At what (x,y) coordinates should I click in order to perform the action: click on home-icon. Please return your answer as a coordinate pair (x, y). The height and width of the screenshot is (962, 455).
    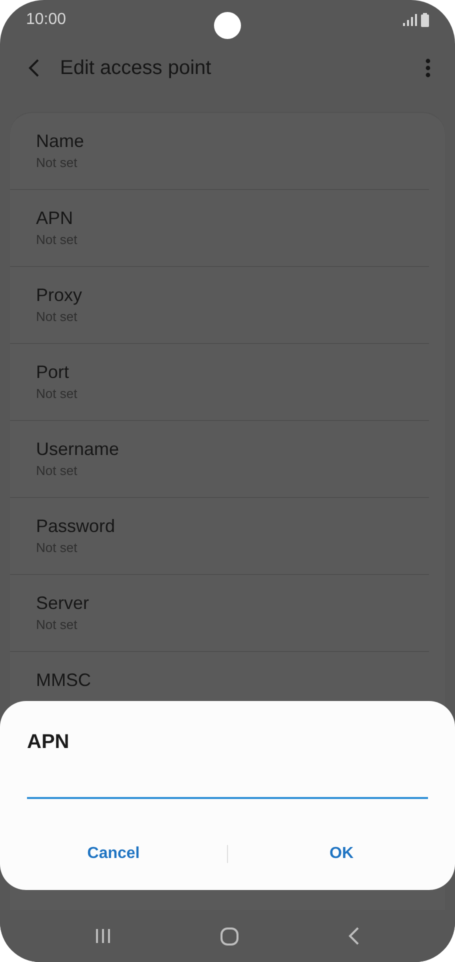
    Looking at the image, I should click on (229, 936).